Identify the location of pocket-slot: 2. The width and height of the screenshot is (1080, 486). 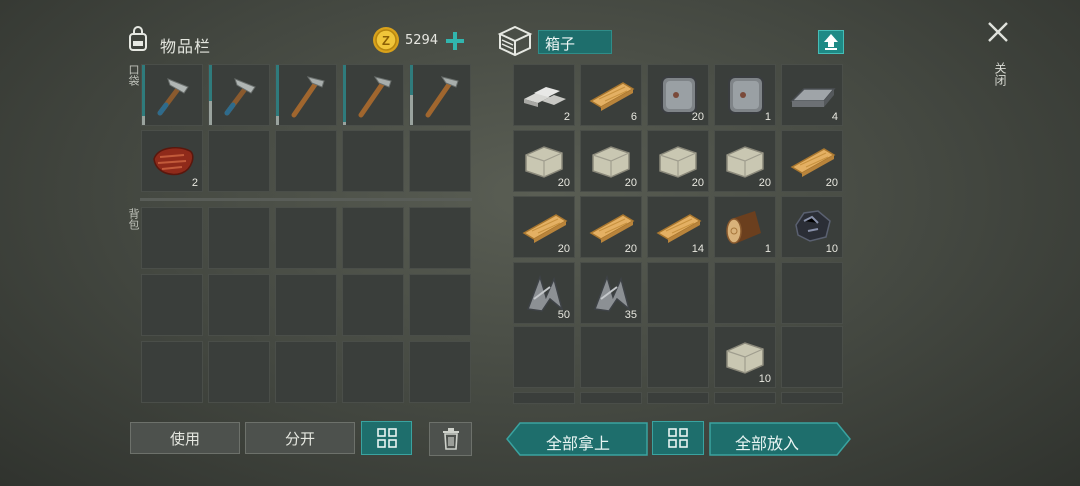
(172, 161).